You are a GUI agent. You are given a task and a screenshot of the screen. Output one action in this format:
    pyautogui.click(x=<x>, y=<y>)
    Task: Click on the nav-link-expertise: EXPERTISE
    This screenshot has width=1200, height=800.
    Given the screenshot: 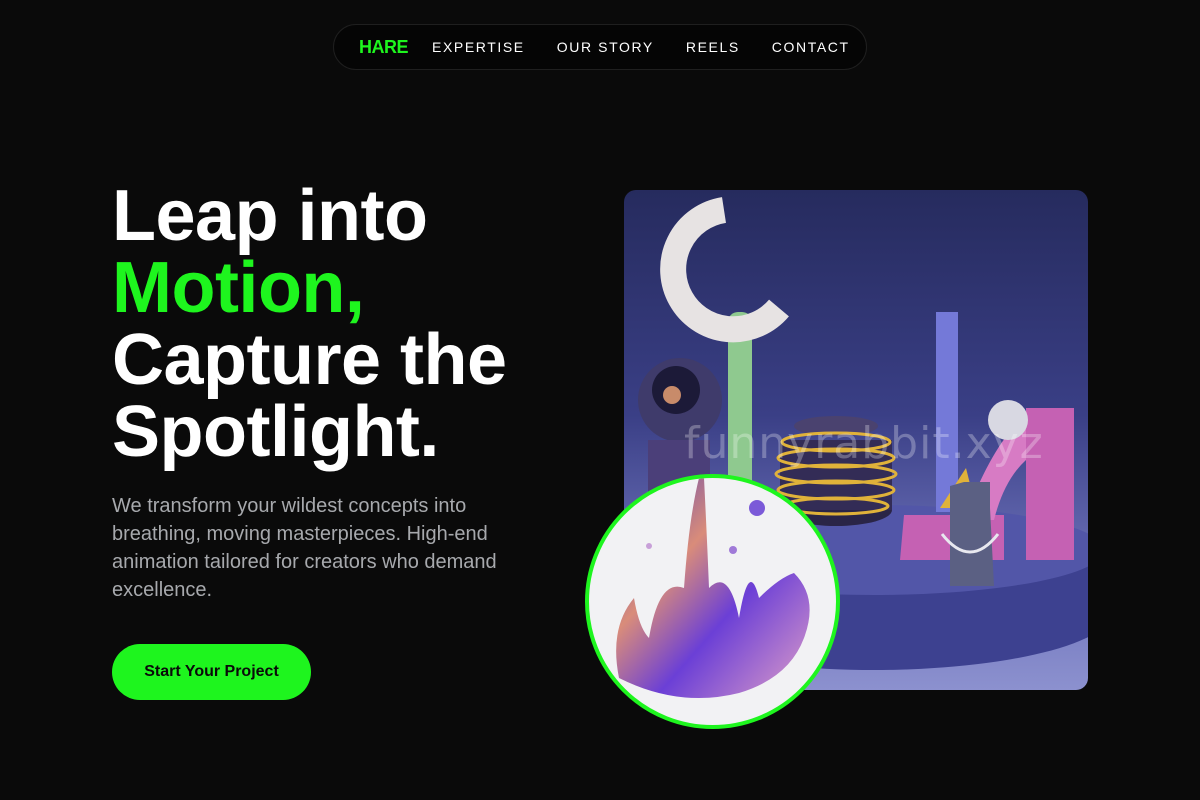 What is the action you would take?
    pyautogui.click(x=478, y=47)
    